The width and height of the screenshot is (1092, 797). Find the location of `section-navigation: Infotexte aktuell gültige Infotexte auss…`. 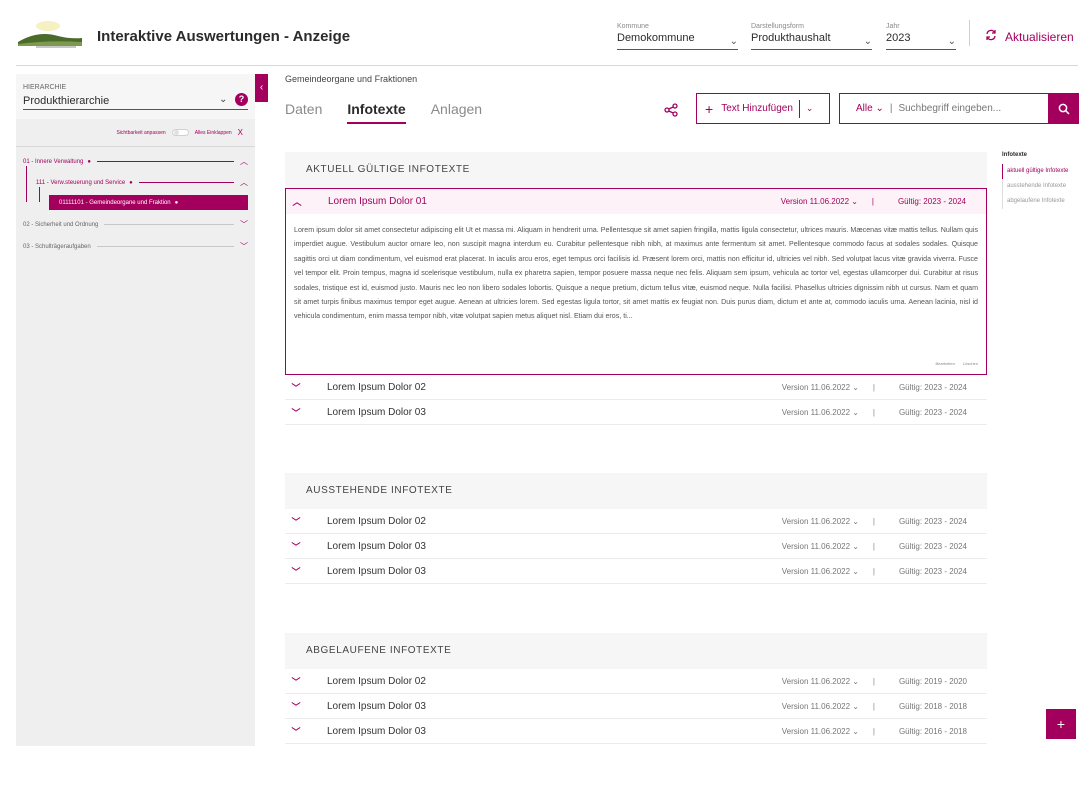

section-navigation: Infotexte aktuell gültige Infotexte auss… is located at coordinates (1041, 180).